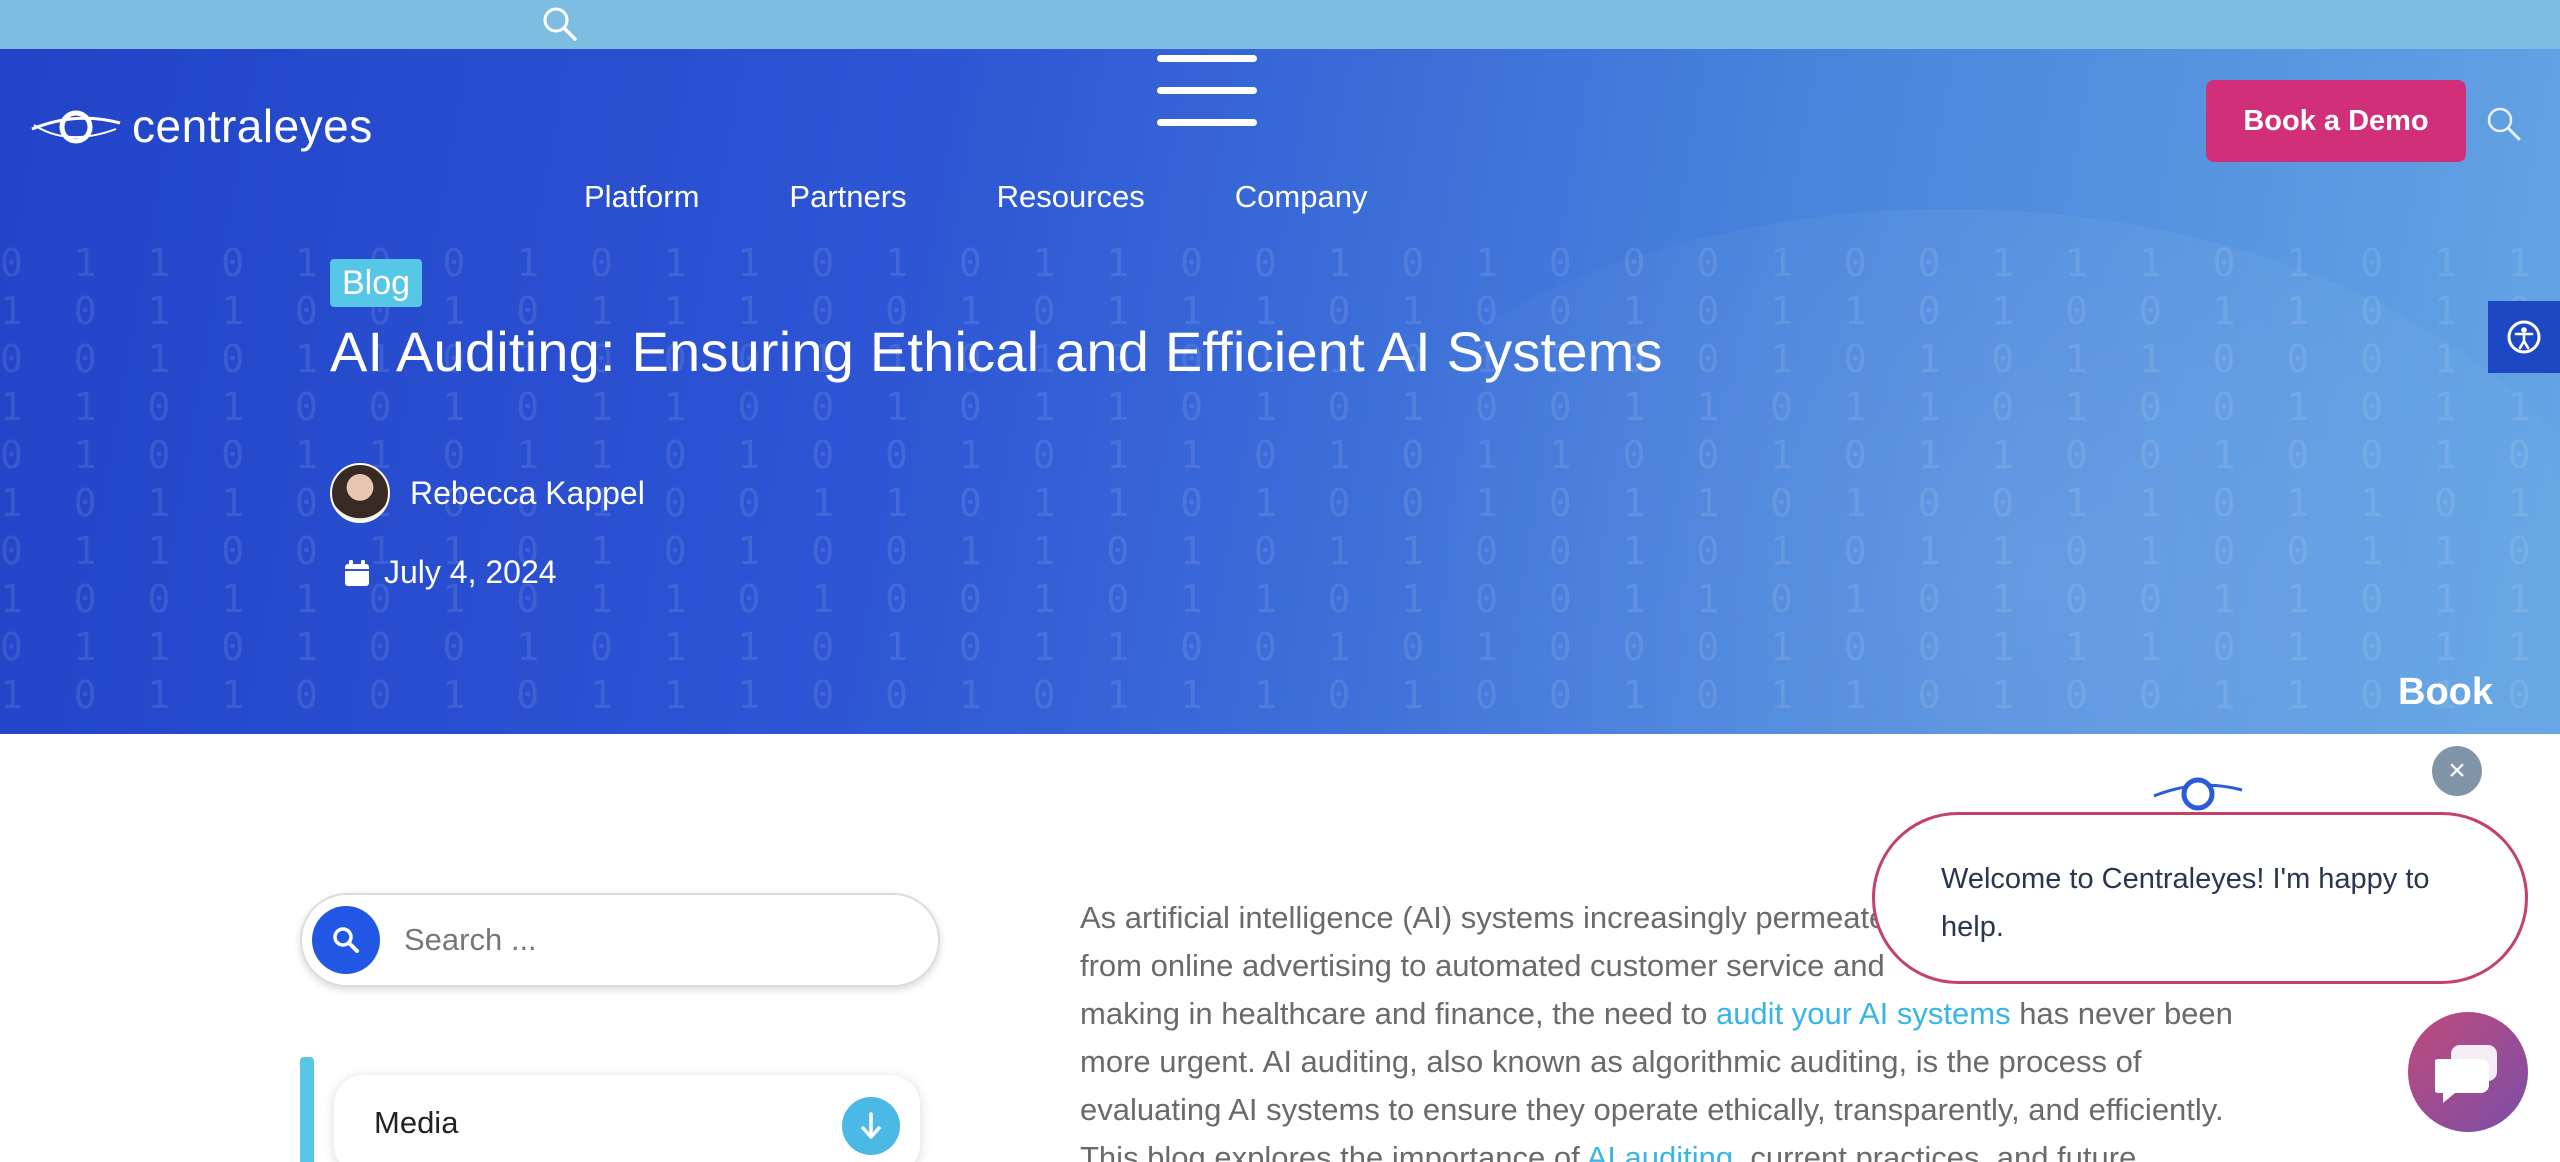  What do you see at coordinates (627, 1118) in the screenshot?
I see `category-dropdown-media: Media` at bounding box center [627, 1118].